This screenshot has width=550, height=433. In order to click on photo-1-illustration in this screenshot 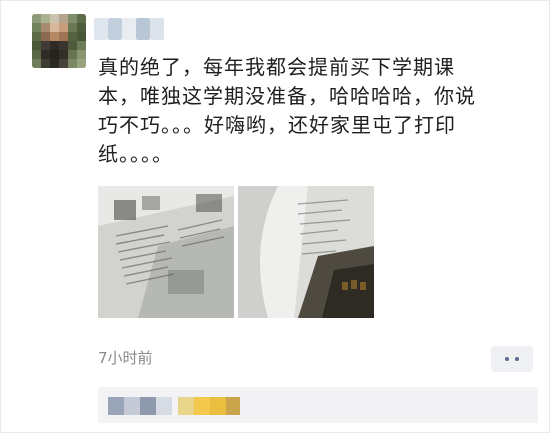, I will do `click(166, 252)`.